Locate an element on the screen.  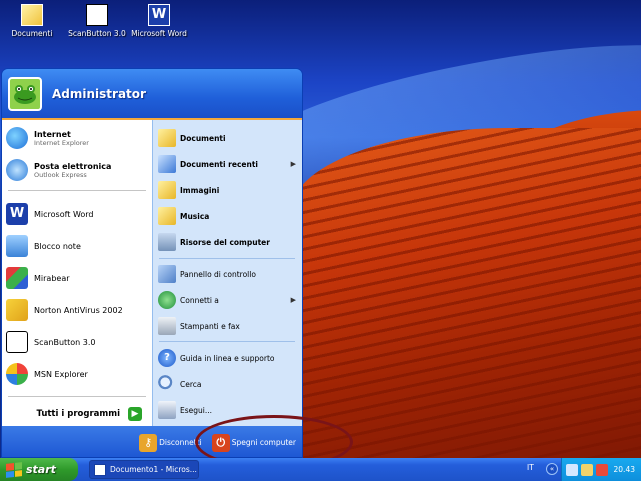
place-label: Pannello di controllo is located at coordinates (218, 274).